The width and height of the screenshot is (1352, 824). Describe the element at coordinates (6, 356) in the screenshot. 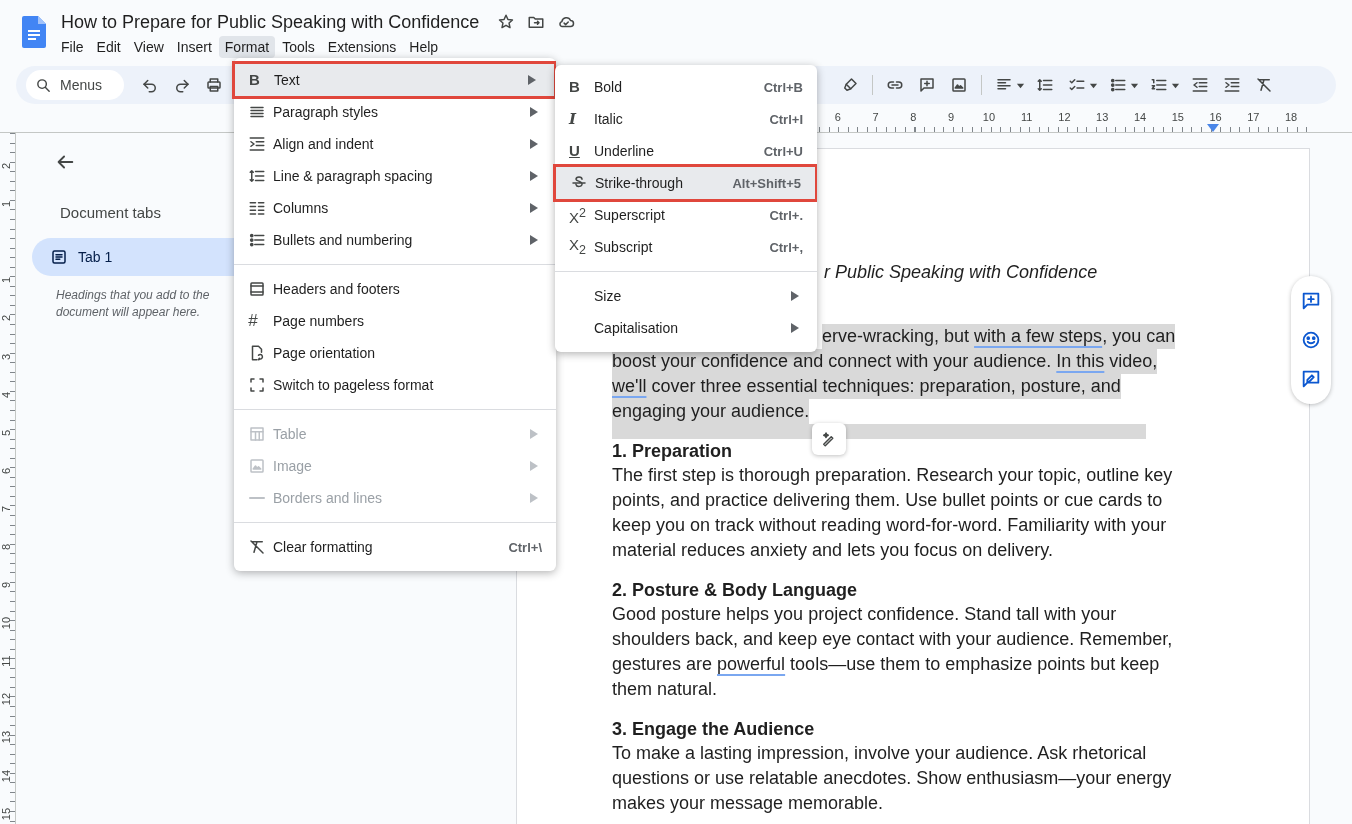

I see `ruler-number: 3` at that location.